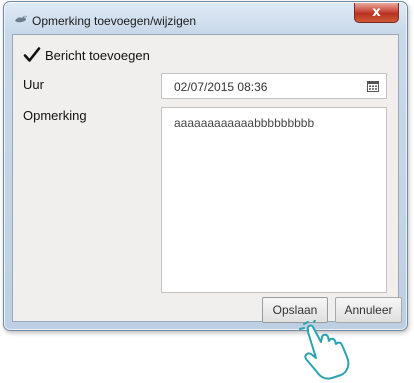 This screenshot has width=414, height=383. What do you see at coordinates (21, 19) in the screenshot?
I see `bird-icon` at bounding box center [21, 19].